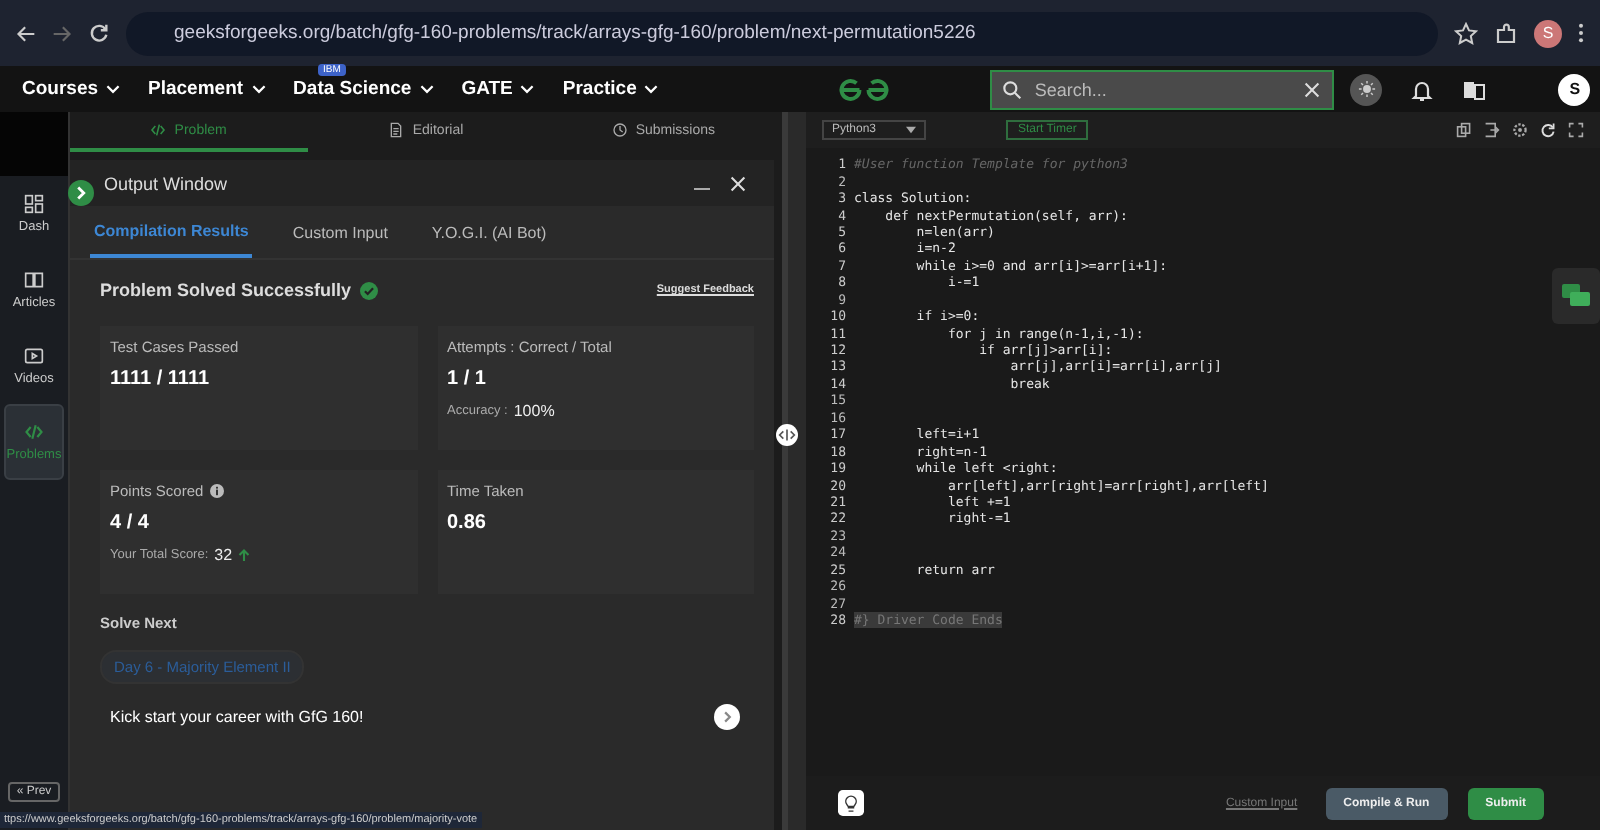 The height and width of the screenshot is (830, 1600). What do you see at coordinates (489, 232) in the screenshot?
I see `output-tab: Y.O.G.I. (AI Bot)` at bounding box center [489, 232].